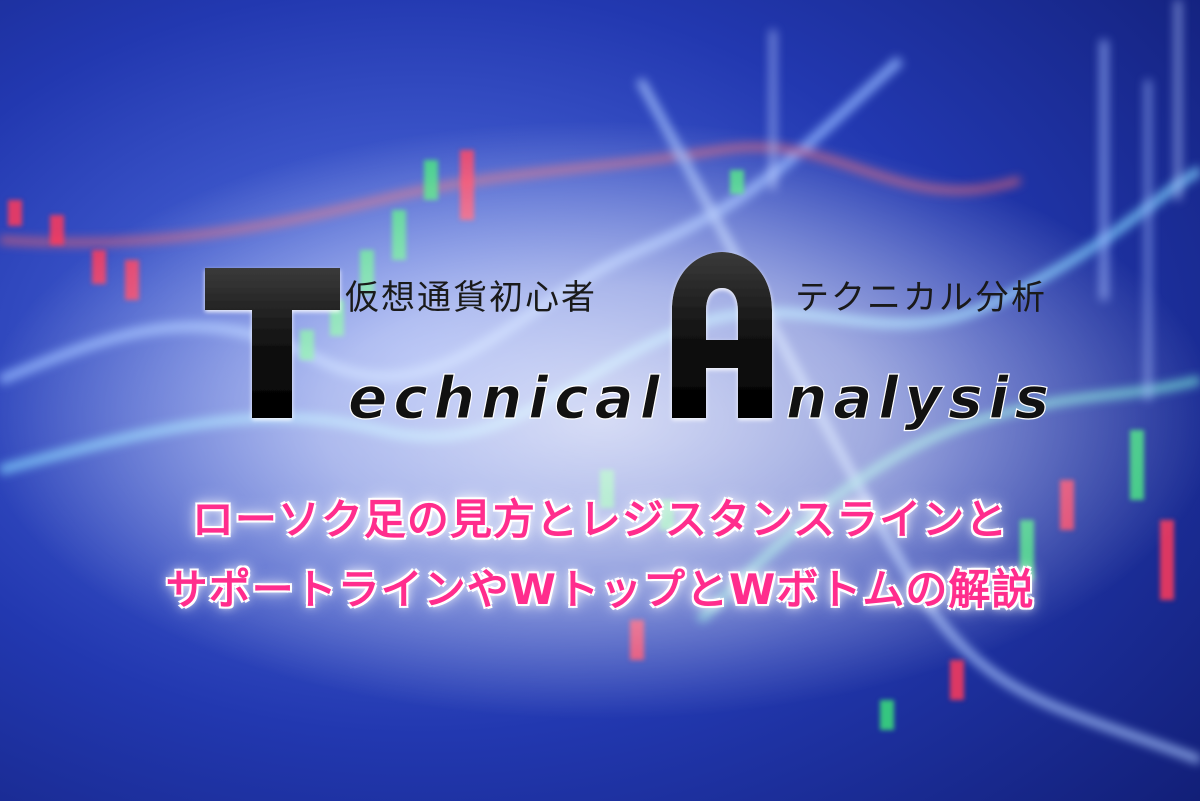 Image resolution: width=1200 pixels, height=801 pixels. What do you see at coordinates (920, 398) in the screenshot?
I see `logo-word-analysis: nalysis` at bounding box center [920, 398].